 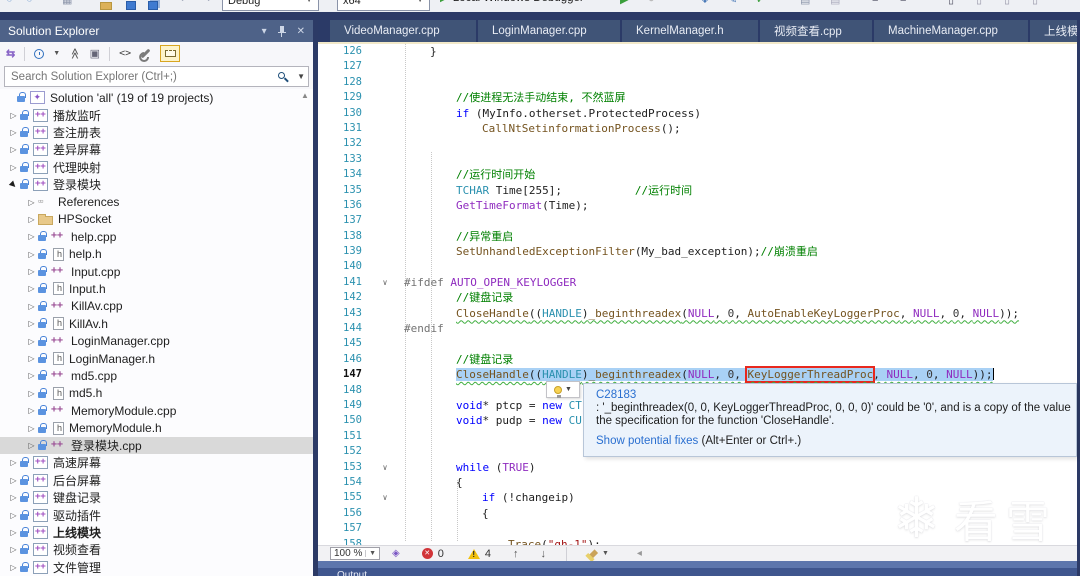 What do you see at coordinates (156, 393) in the screenshot?
I see `tree-item-md5.h: ▷ md5.h` at bounding box center [156, 393].